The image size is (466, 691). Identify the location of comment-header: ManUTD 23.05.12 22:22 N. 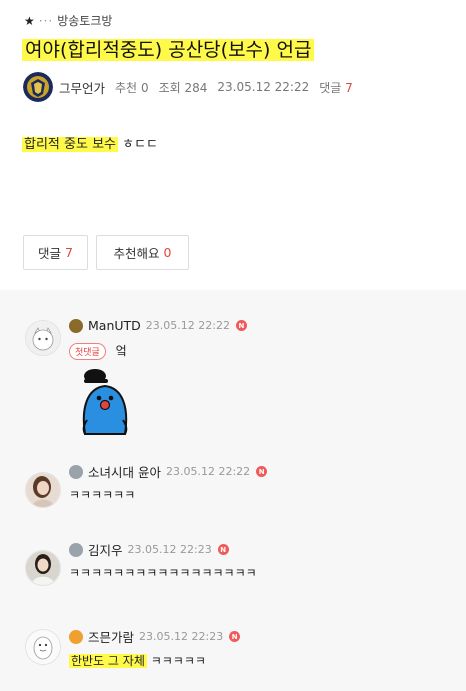
(158, 325).